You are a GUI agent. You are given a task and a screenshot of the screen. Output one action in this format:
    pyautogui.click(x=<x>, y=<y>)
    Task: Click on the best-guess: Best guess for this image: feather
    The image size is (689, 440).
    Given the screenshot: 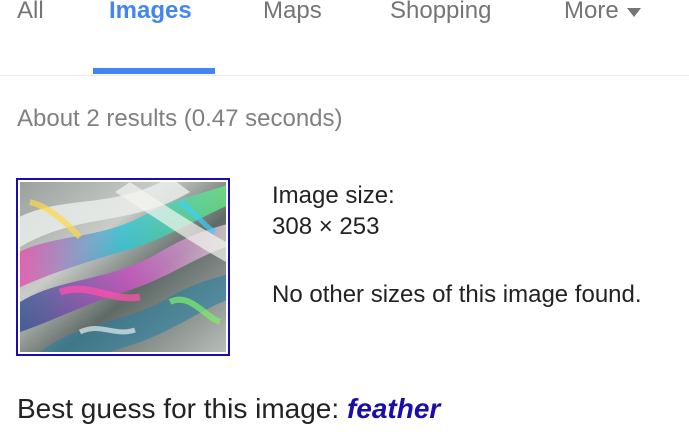 What is the action you would take?
    pyautogui.click(x=228, y=409)
    